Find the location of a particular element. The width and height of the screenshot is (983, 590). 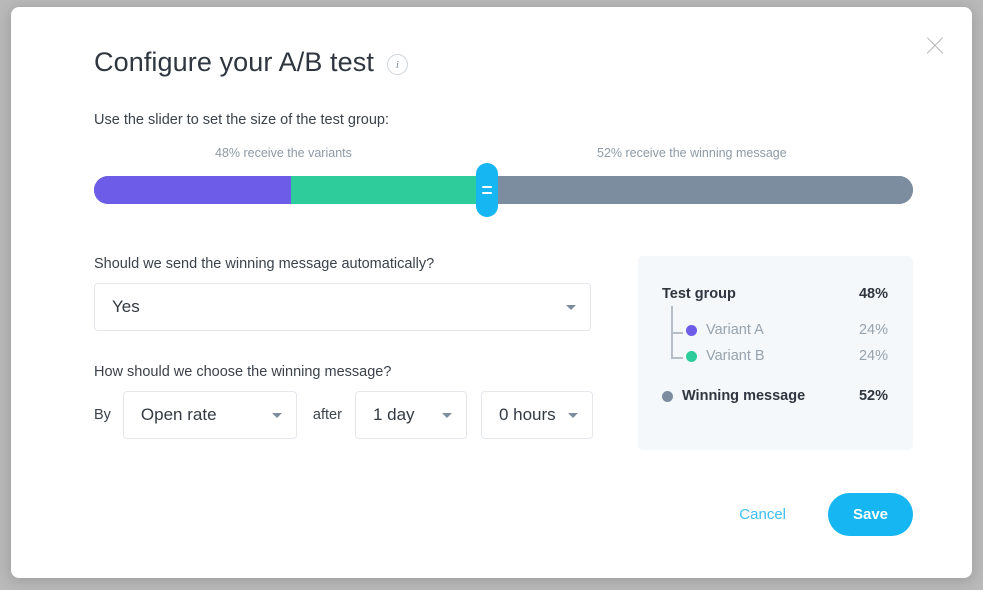

summary-label-test-group: Test group is located at coordinates (699, 294).